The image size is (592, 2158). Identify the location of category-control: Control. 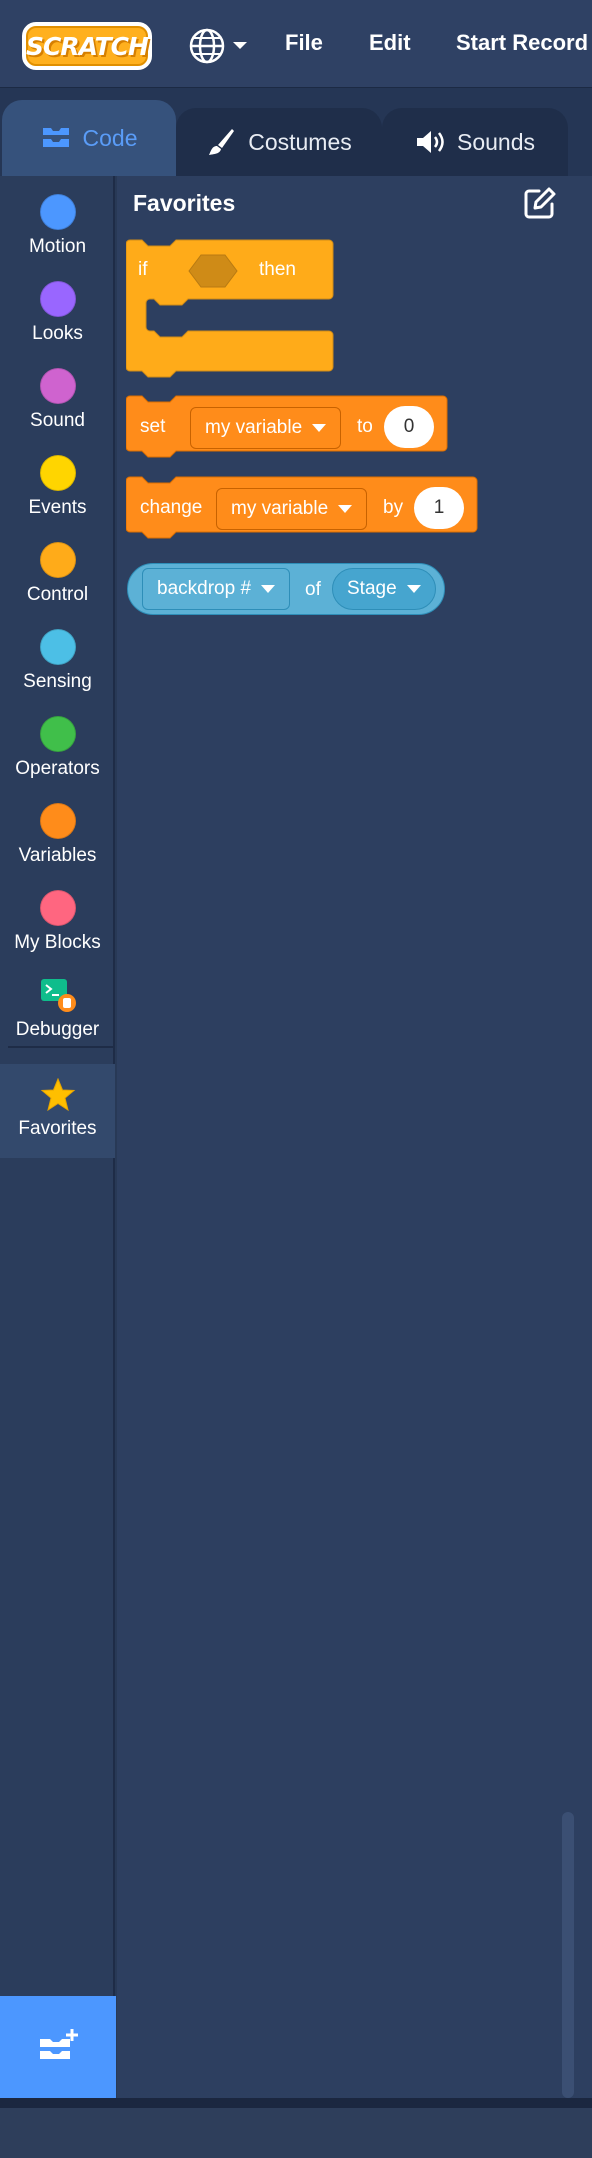
(57, 575).